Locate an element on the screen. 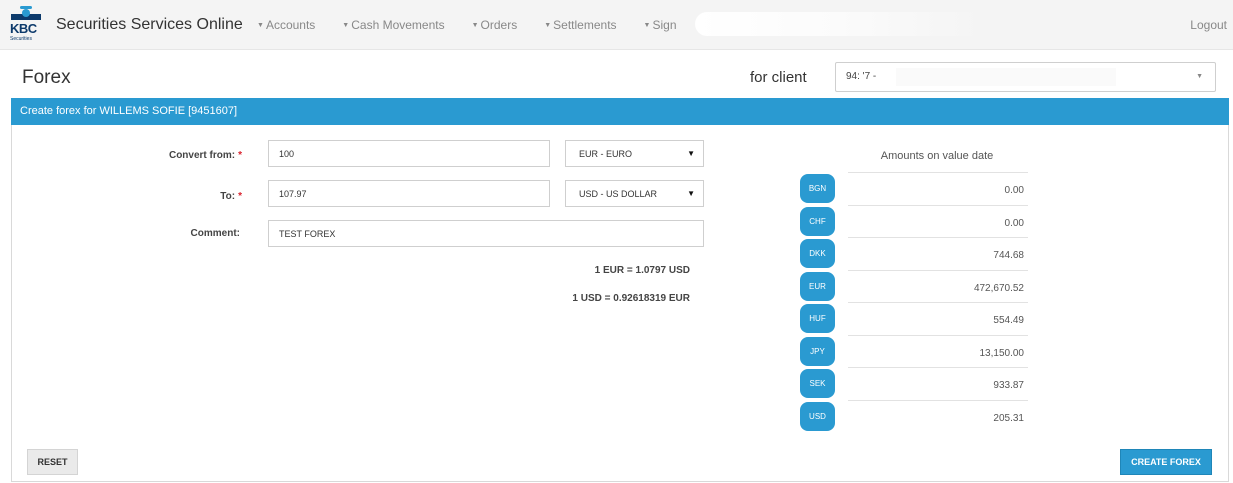 This screenshot has height=483, width=1233. balance-row: CHF 0.00 is located at coordinates (914, 221).